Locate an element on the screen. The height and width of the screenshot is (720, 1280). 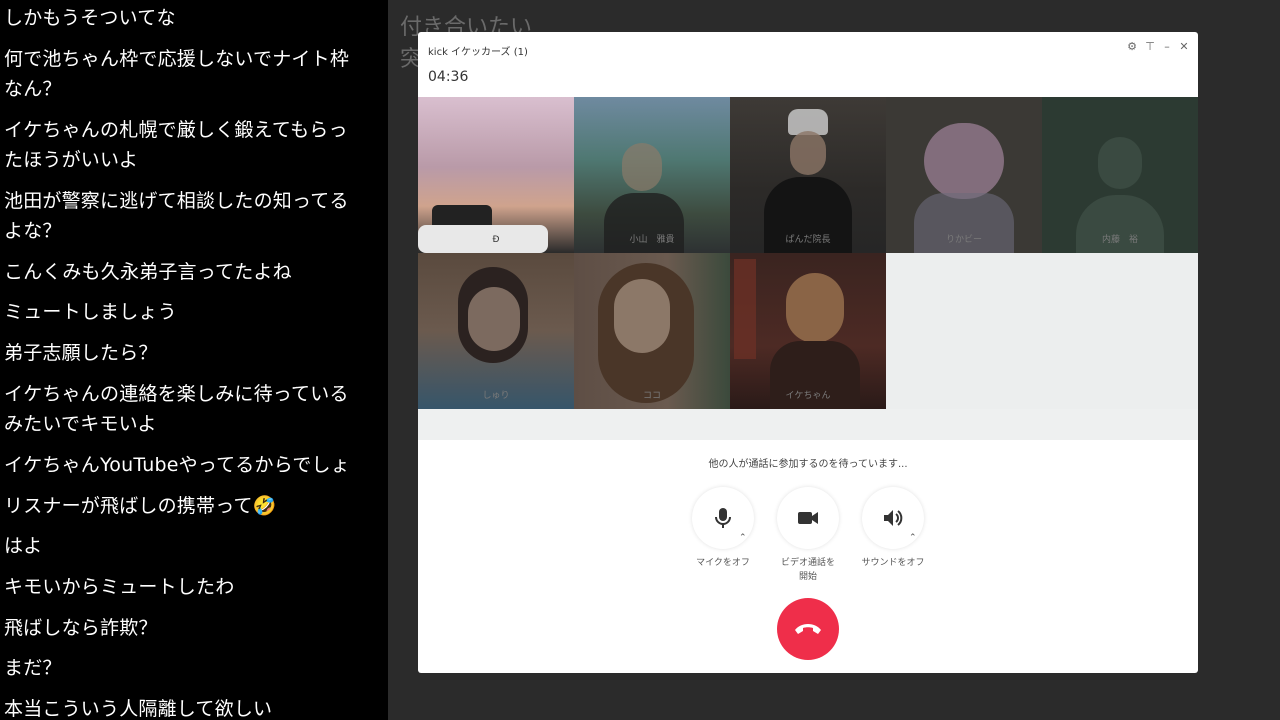
participant-tile: ぱんだ院長 is located at coordinates (808, 175).